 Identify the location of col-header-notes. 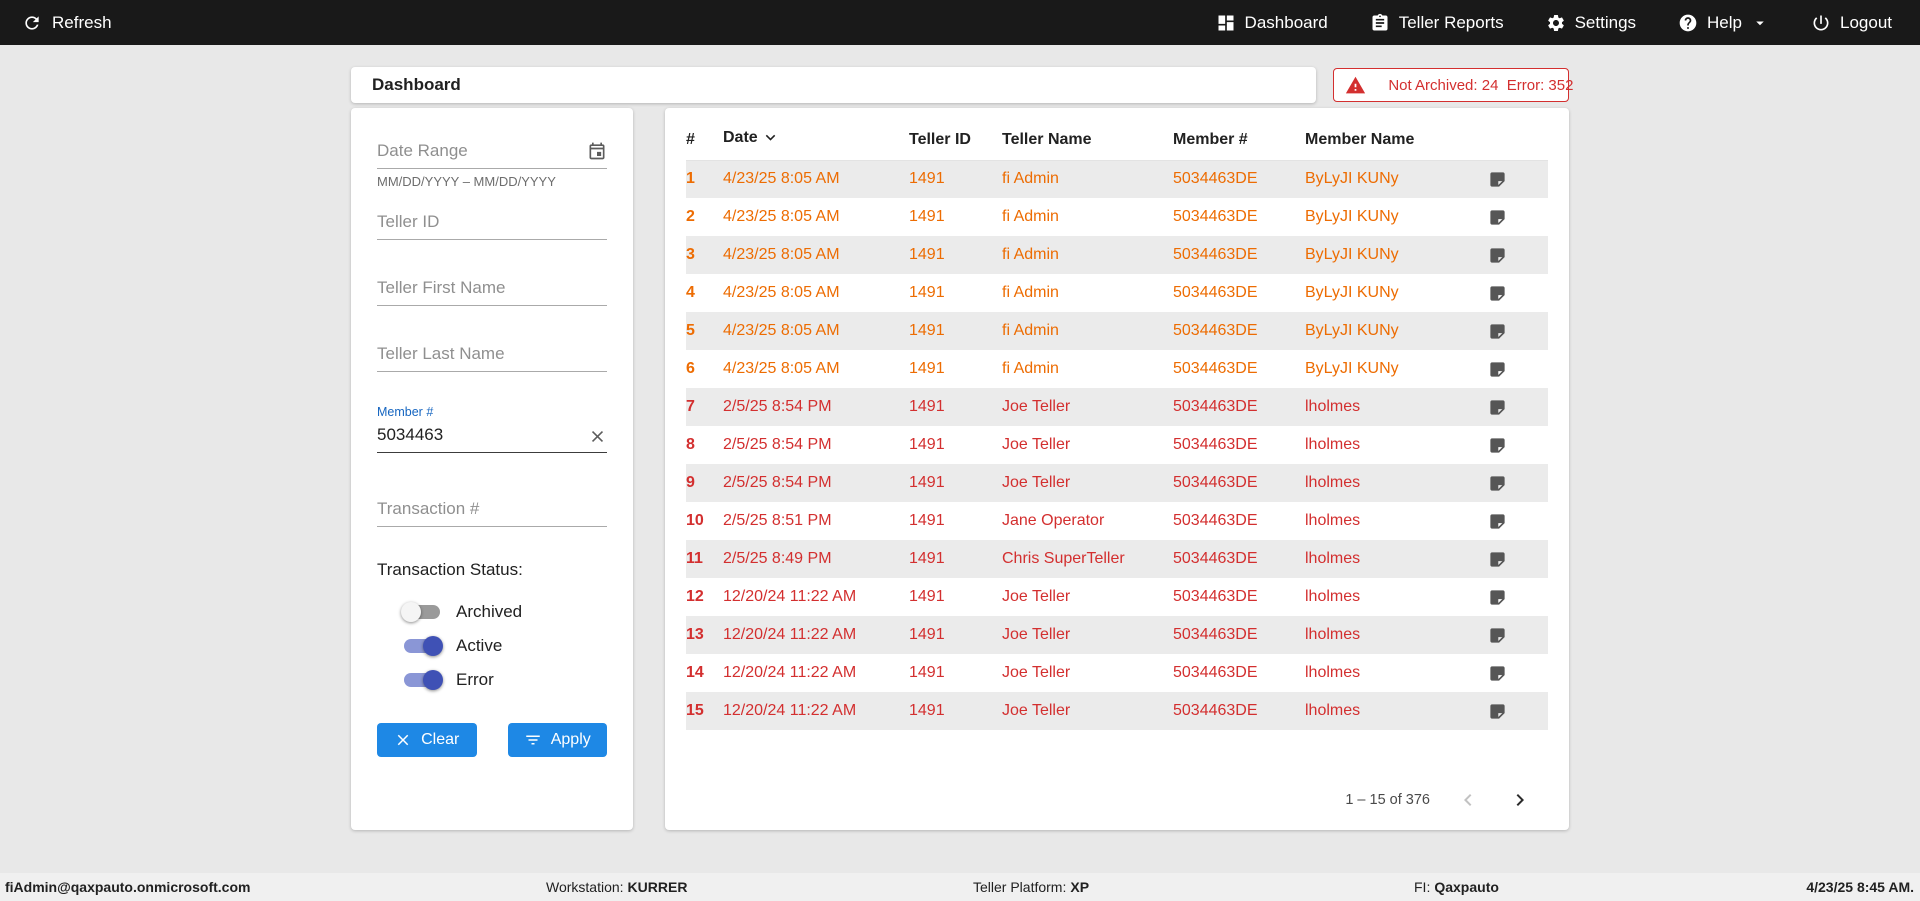
(1518, 140).